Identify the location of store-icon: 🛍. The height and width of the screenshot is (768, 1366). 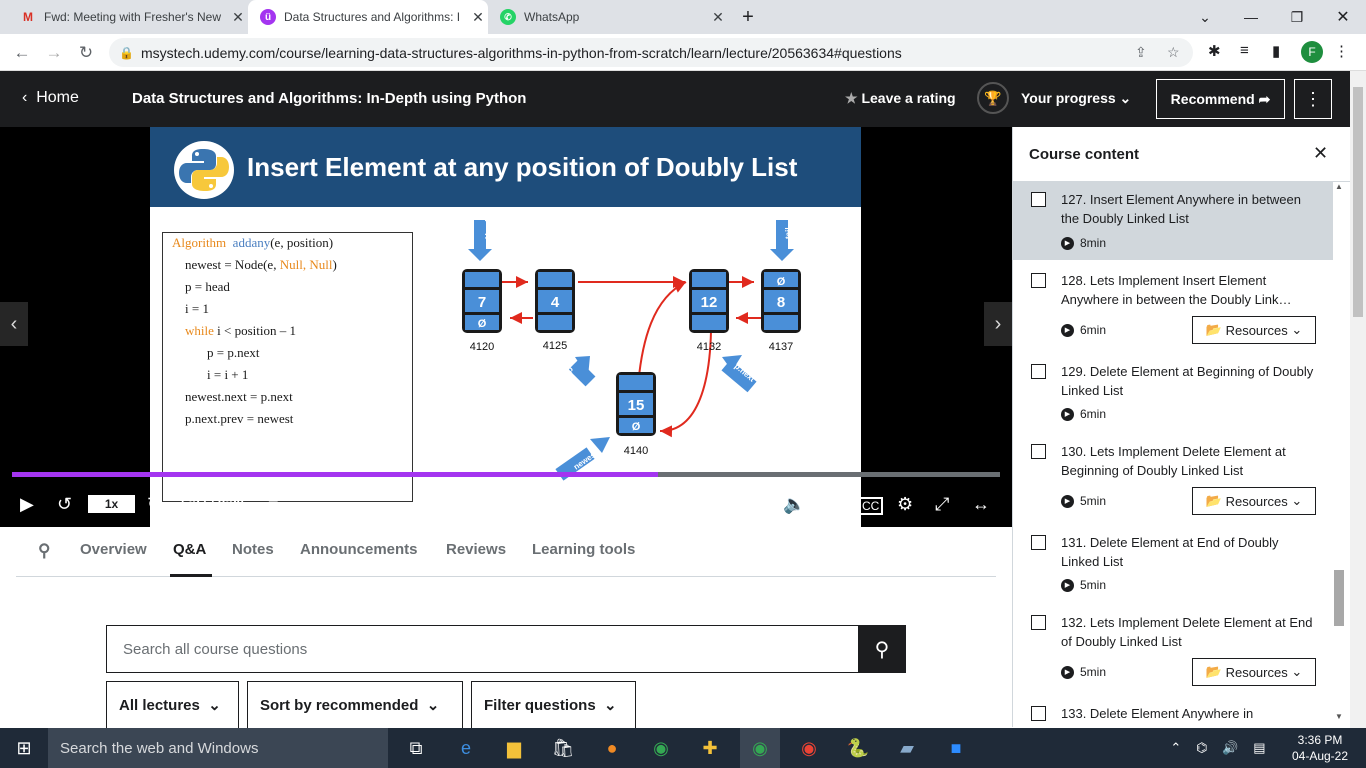
(563, 748).